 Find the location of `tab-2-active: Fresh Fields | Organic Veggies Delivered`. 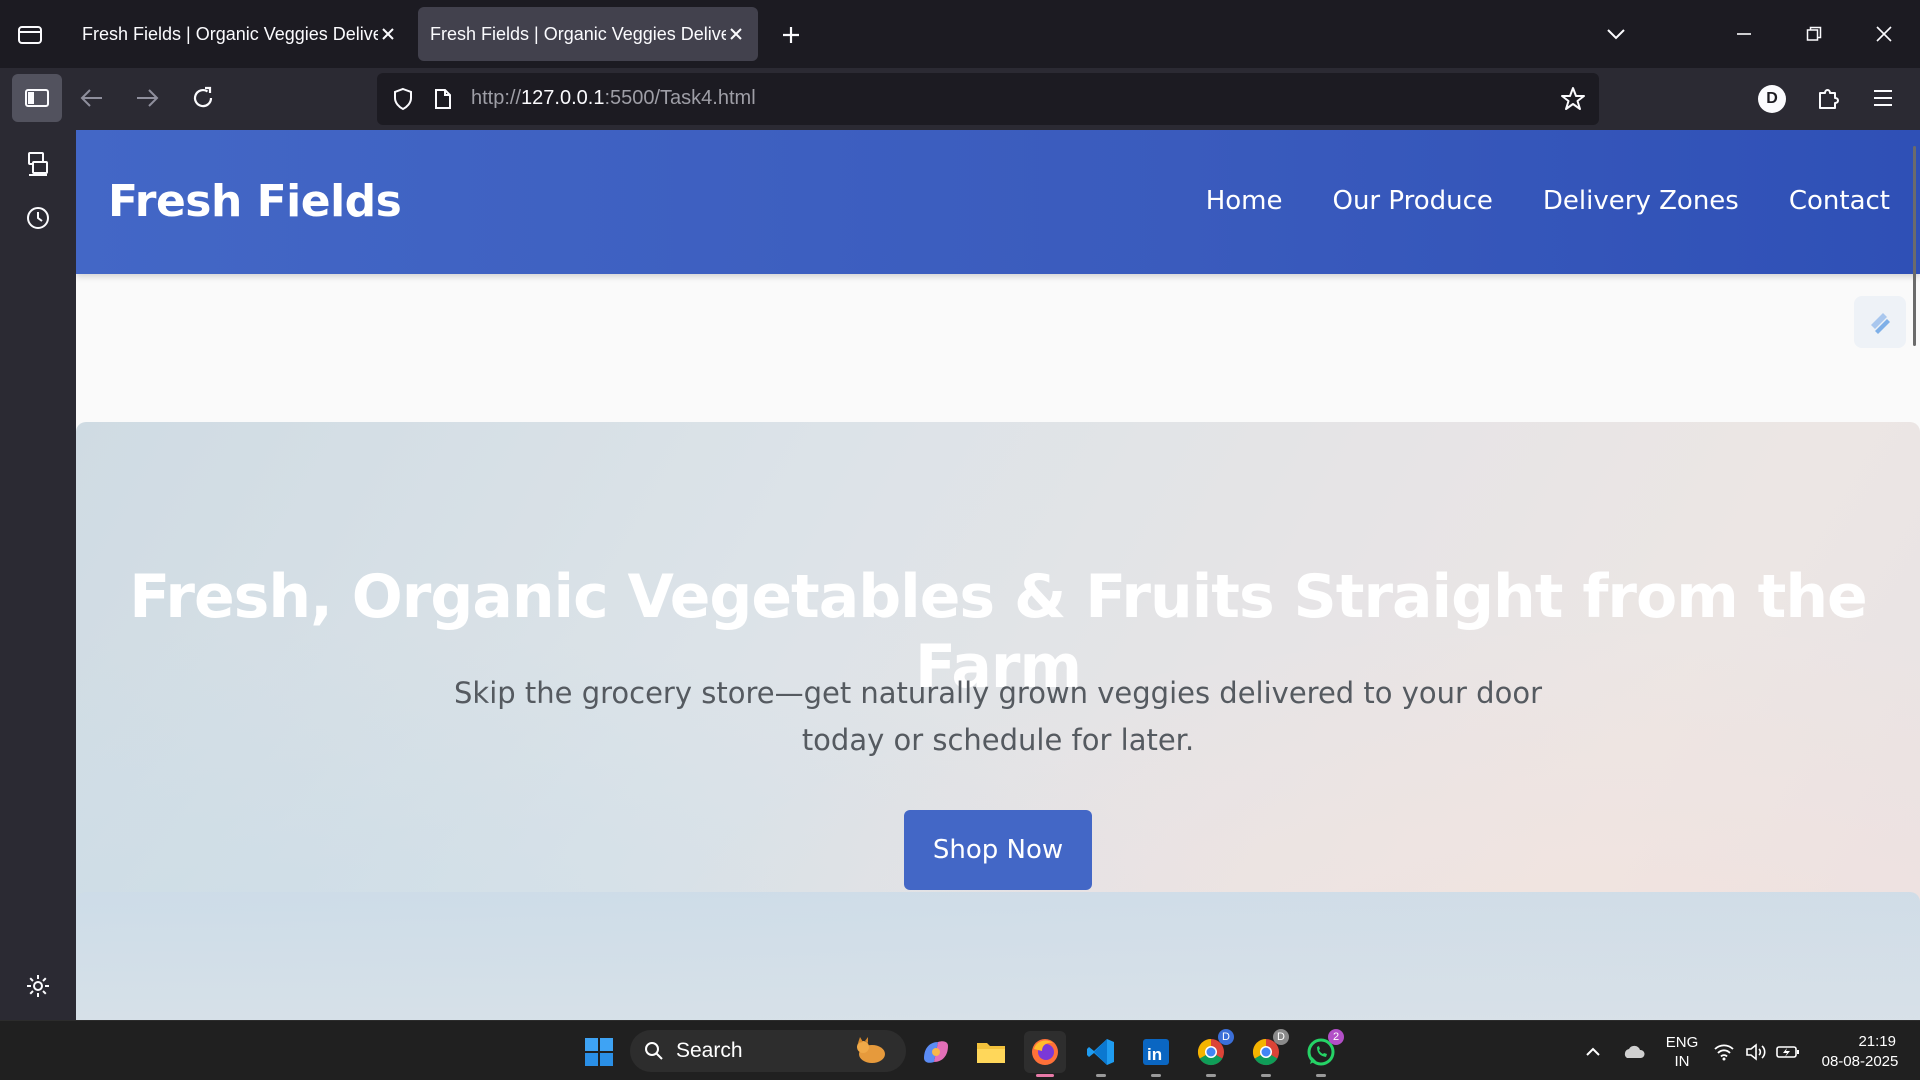

tab-2-active: Fresh Fields | Organic Veggies Delivered is located at coordinates (588, 34).